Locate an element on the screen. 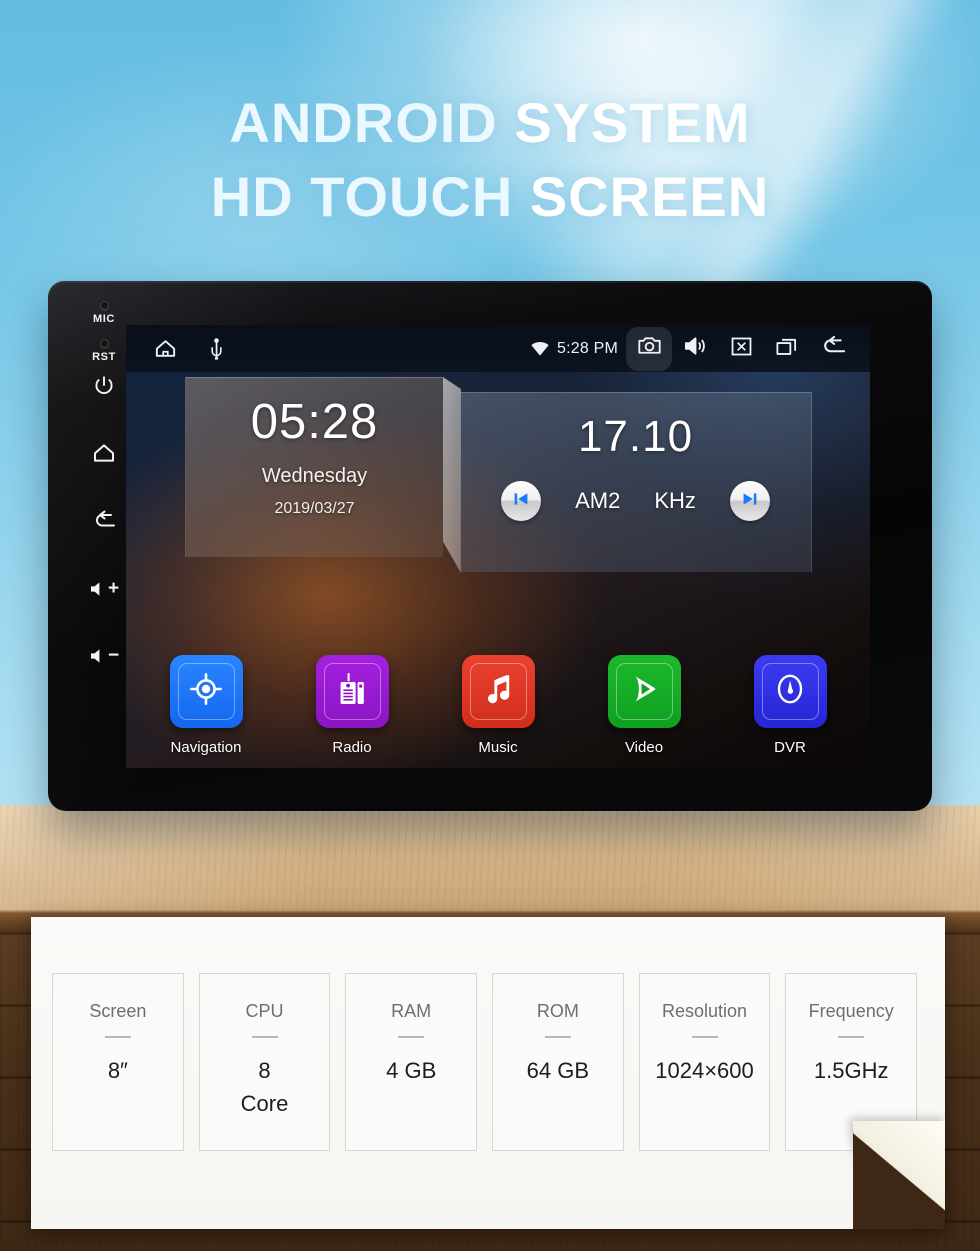 This screenshot has height=1251, width=980. spec-label-rom: ROM is located at coordinates (557, 1011).